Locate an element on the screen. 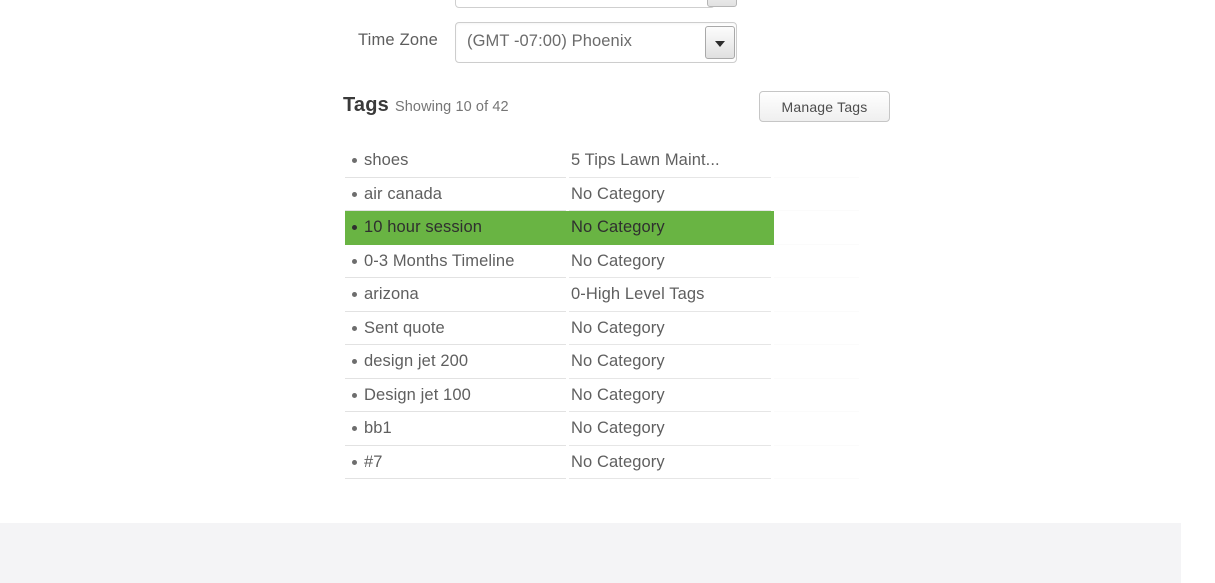 Image resolution: width=1215 pixels, height=583 pixels. tag-row: 0-3 Months Timeline No Category is located at coordinates (605, 262).